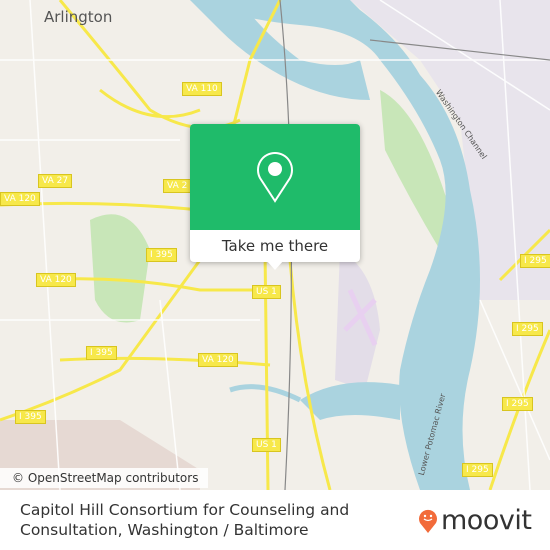  Describe the element at coordinates (55, 181) in the screenshot. I see `road-shield: VA 27` at that location.